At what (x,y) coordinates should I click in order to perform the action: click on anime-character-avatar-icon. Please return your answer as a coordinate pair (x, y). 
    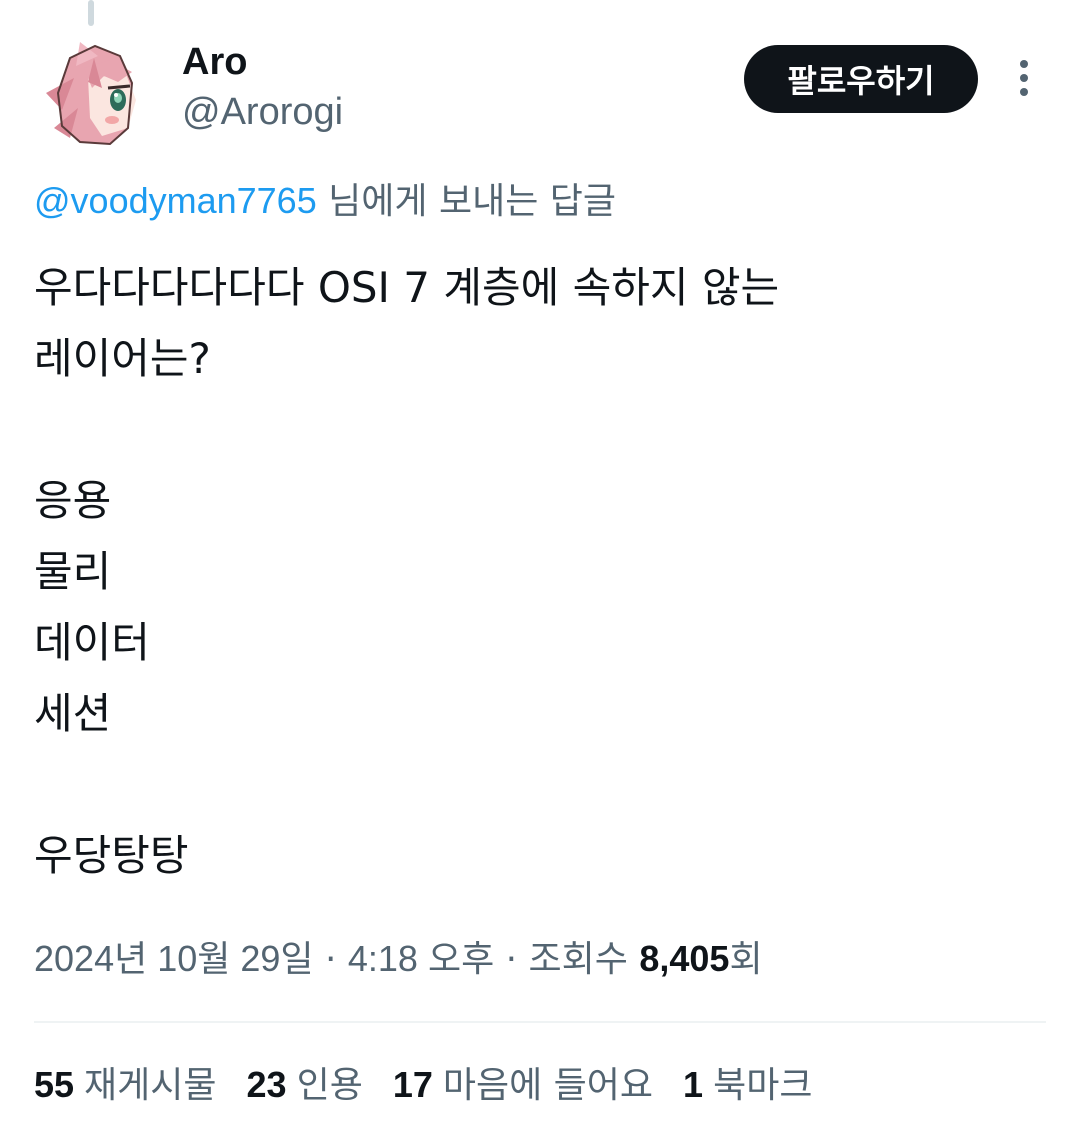
    Looking at the image, I should click on (95, 93).